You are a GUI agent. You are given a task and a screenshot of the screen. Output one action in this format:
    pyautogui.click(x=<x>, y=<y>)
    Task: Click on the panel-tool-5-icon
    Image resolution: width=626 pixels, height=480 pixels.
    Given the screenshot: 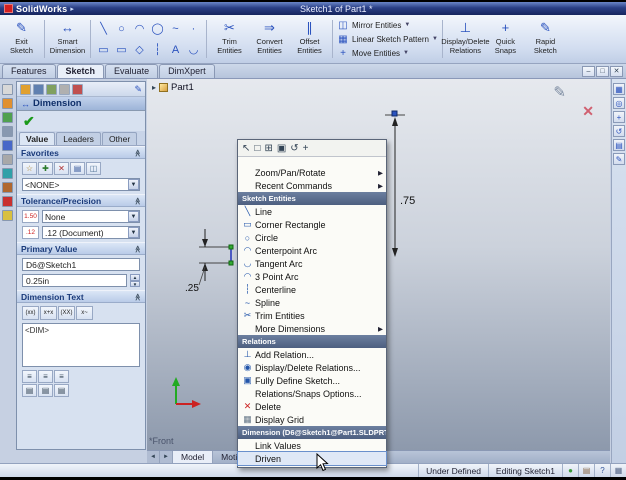 What is the action you would take?
    pyautogui.click(x=77, y=89)
    